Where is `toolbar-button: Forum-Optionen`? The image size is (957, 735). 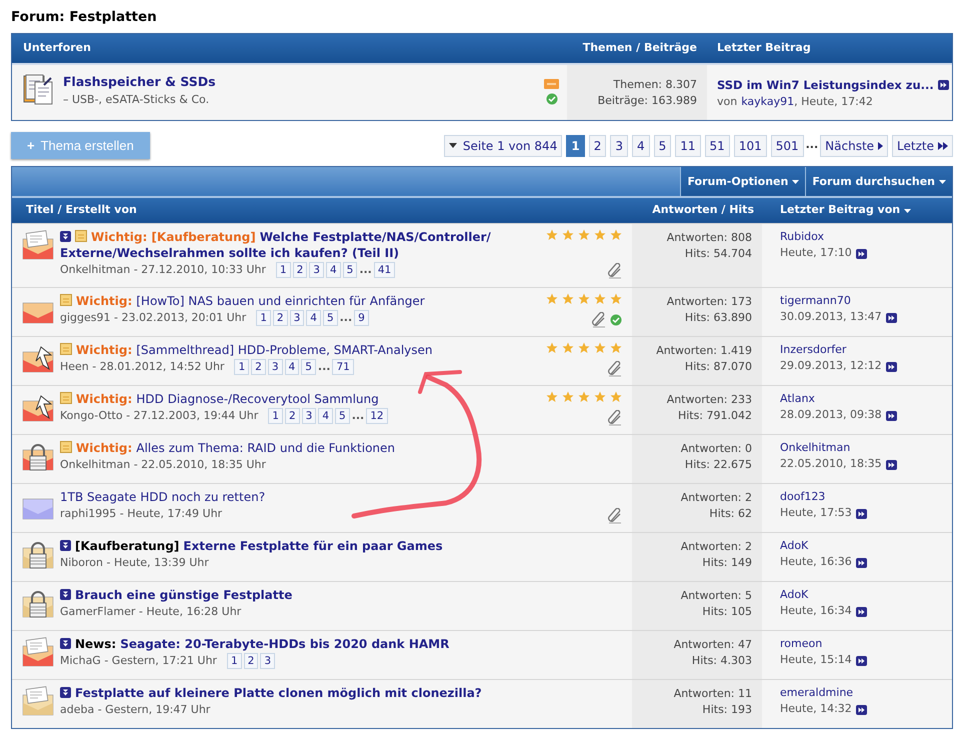
toolbar-button: Forum-Optionen is located at coordinates (743, 181).